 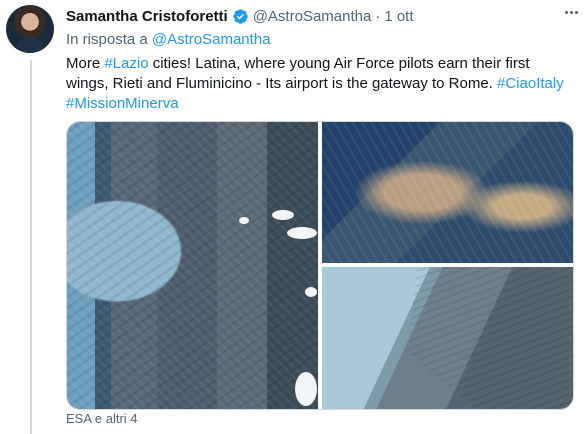 What do you see at coordinates (126, 63) in the screenshot?
I see `hashtag-lazio: #Lazio` at bounding box center [126, 63].